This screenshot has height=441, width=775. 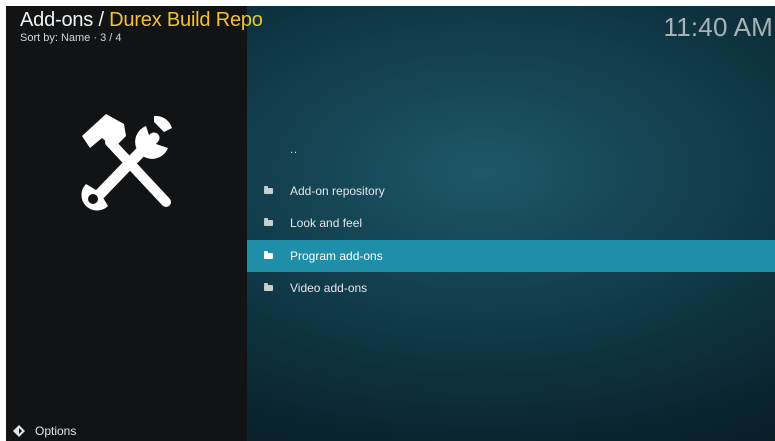 I want to click on list-item-label: Look and feel, so click(x=326, y=223).